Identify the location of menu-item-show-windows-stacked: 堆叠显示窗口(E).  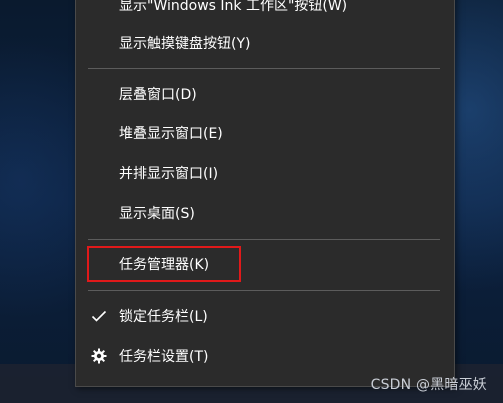
(265, 133).